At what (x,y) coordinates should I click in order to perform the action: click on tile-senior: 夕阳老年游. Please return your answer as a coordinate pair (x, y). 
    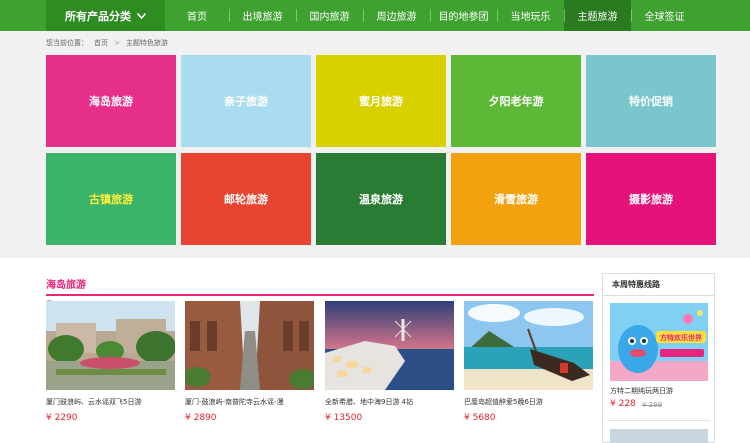
    Looking at the image, I should click on (516, 101).